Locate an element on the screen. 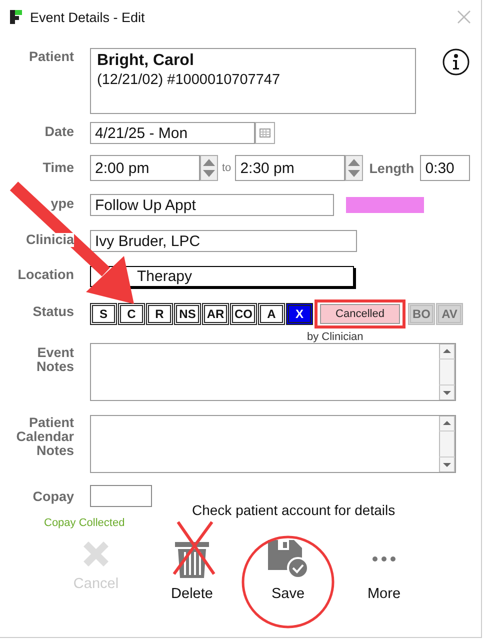 The height and width of the screenshot is (639, 487). status-button: NS is located at coordinates (187, 314).